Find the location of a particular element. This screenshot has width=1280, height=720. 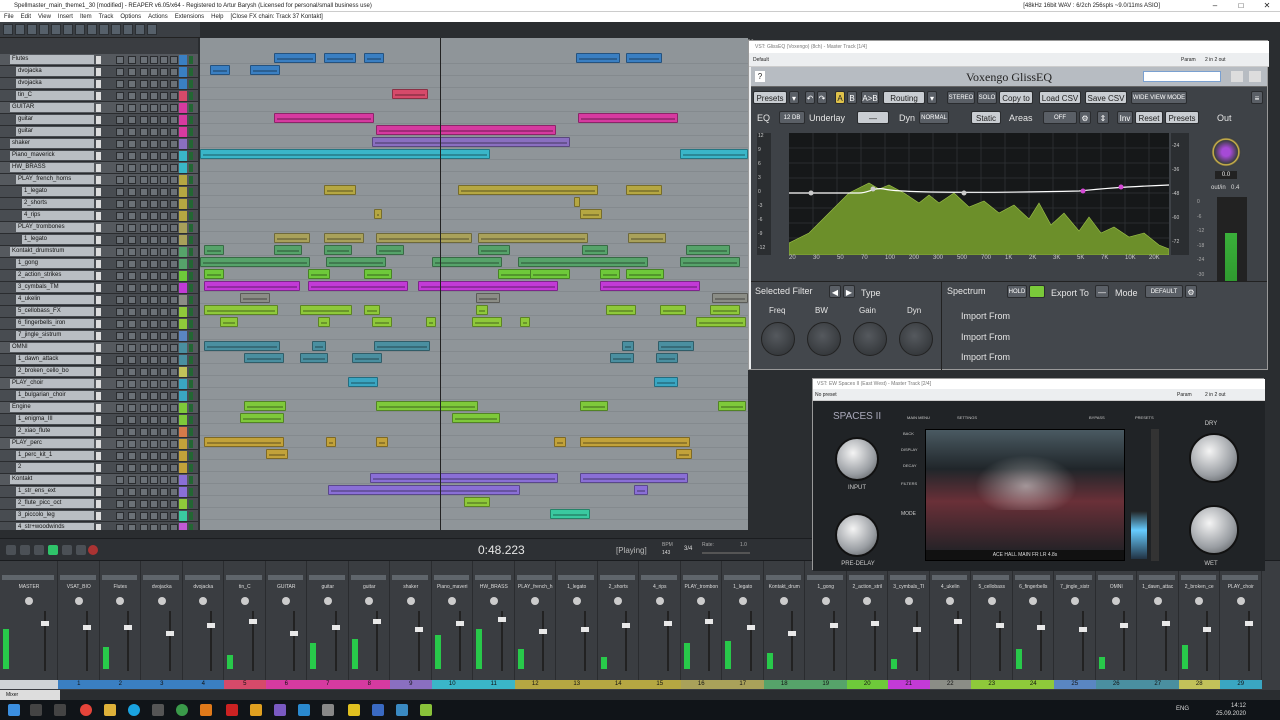

menu-options: Options is located at coordinates (130, 17).